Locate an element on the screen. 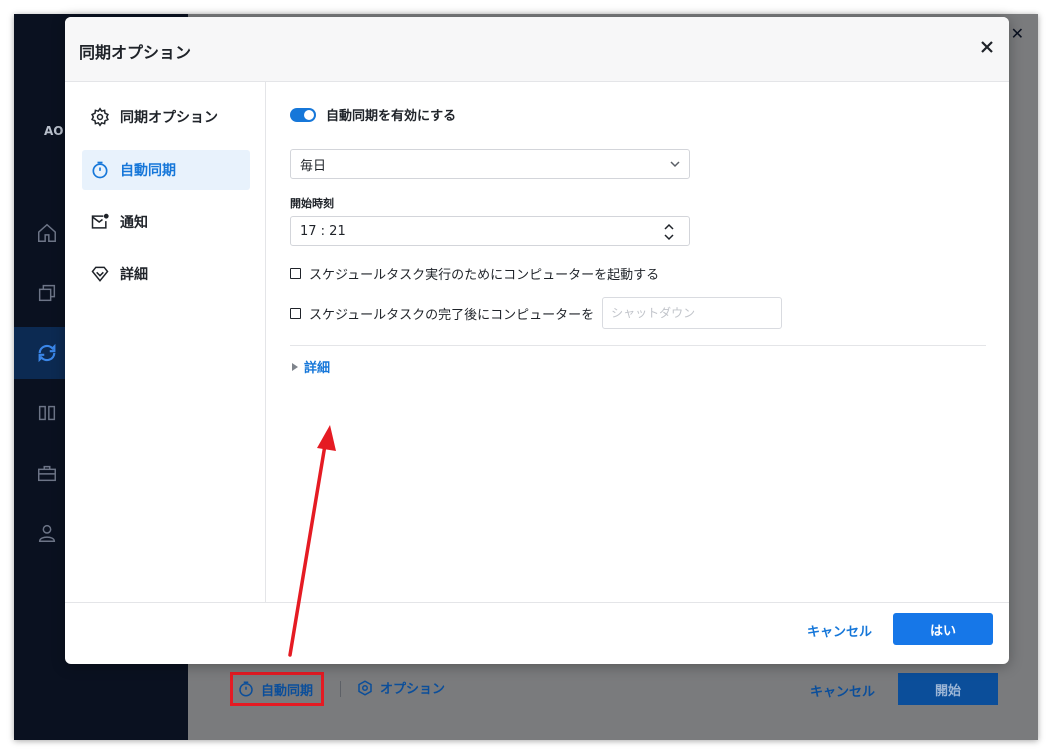 The height and width of the screenshot is (754, 1054). menu-item-sync-options: 同期オプション is located at coordinates (166, 117).